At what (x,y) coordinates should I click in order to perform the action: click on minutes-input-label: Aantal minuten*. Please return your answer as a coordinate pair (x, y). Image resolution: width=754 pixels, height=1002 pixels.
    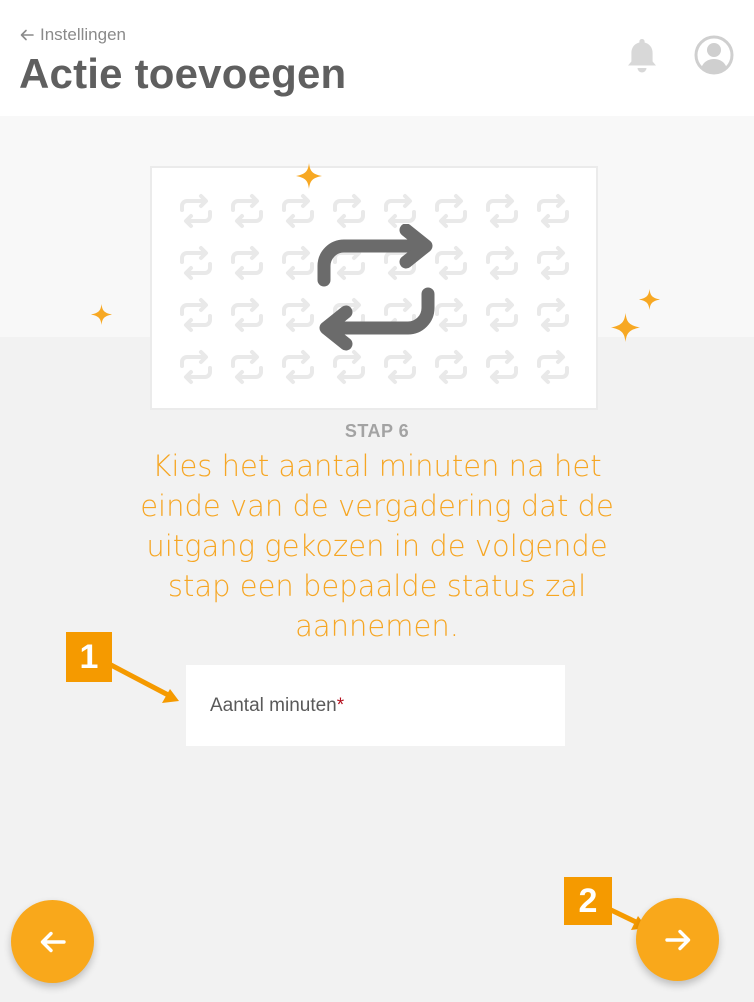
    Looking at the image, I should click on (277, 706).